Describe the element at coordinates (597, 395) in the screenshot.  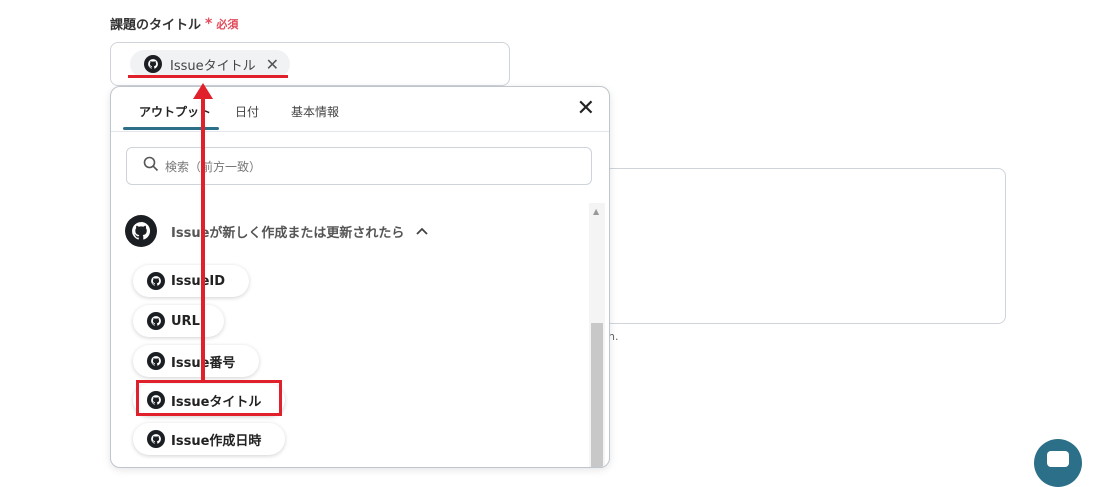
I see `scroll-thumb` at that location.